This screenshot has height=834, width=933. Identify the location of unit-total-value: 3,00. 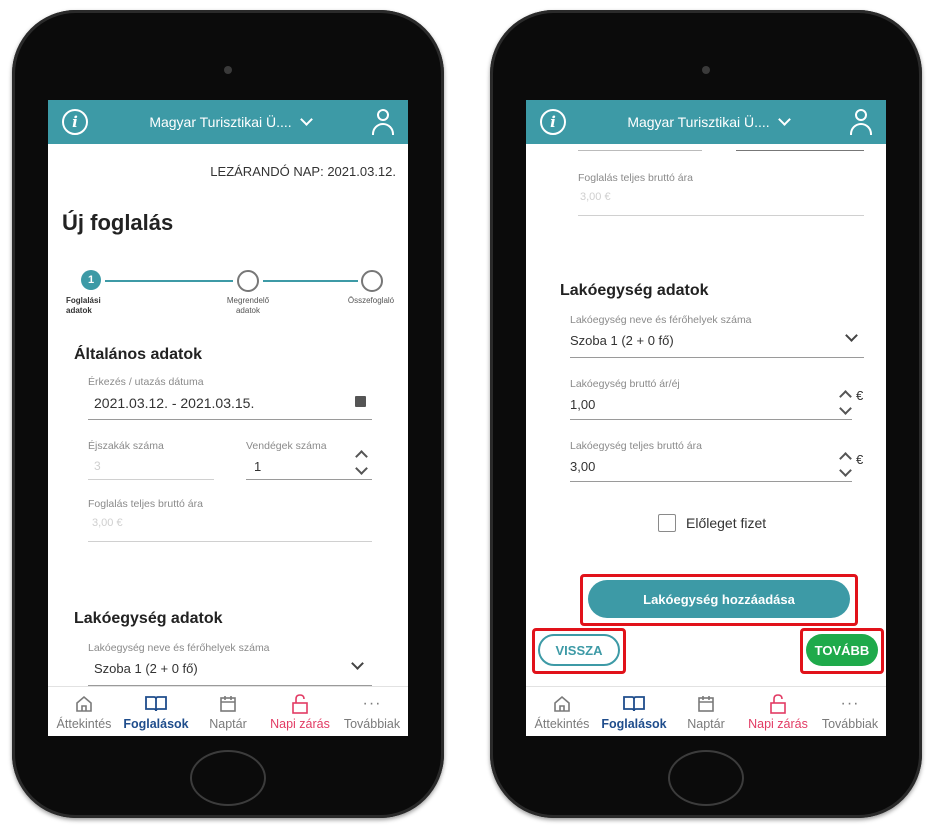
(583, 466).